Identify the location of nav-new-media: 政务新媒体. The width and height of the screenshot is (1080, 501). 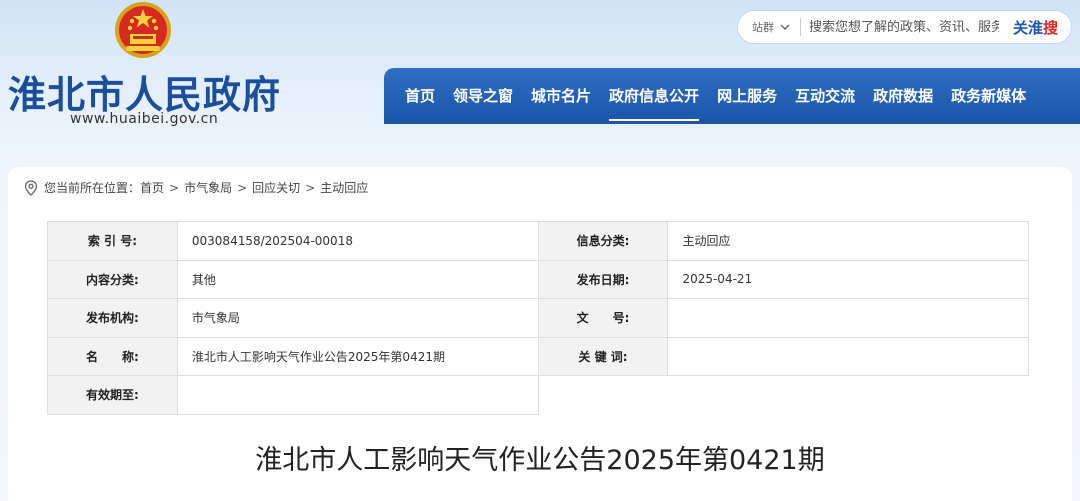
(988, 96).